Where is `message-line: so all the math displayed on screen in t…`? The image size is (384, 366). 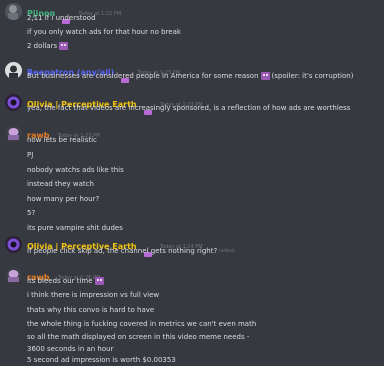 message-line: so all the math displayed on screen in t… is located at coordinates (138, 337).